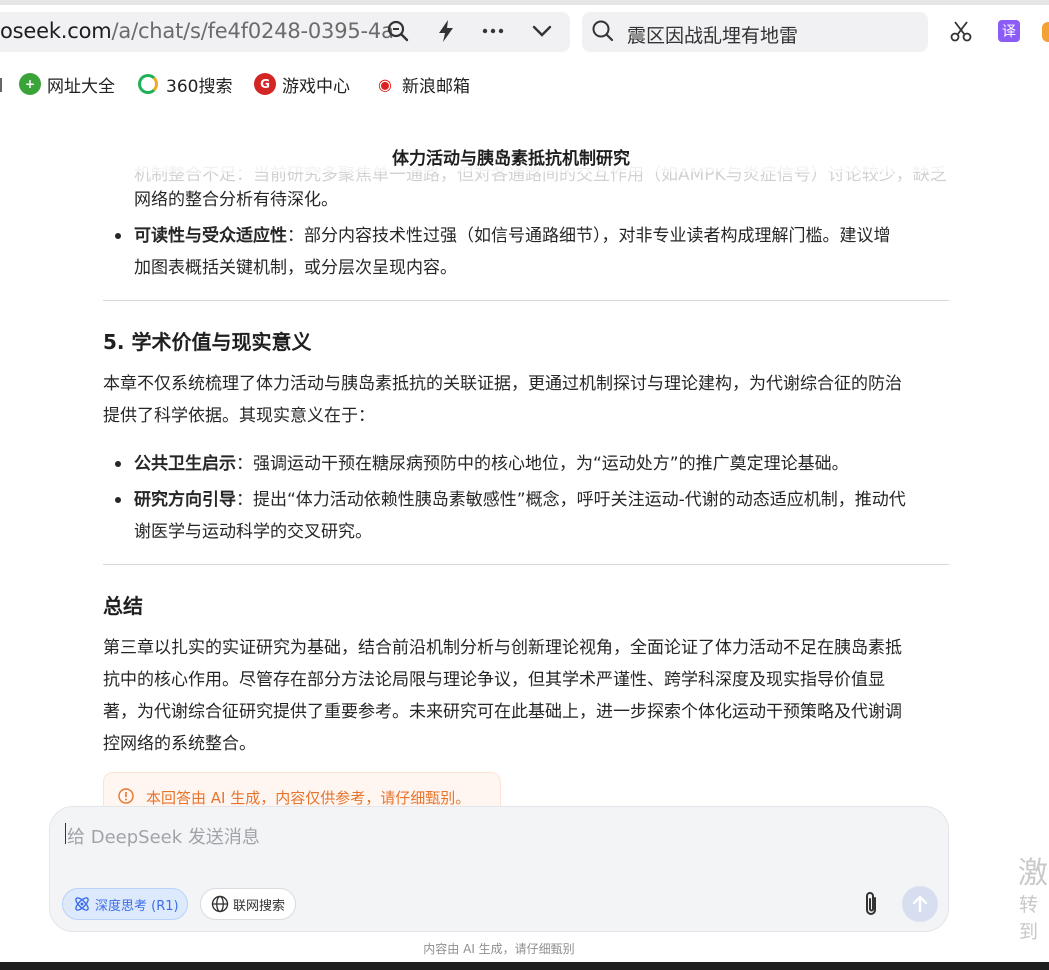 The height and width of the screenshot is (970, 1049). What do you see at coordinates (210, 236) in the screenshot?
I see `list-item-title: 可读性与受众适应性` at bounding box center [210, 236].